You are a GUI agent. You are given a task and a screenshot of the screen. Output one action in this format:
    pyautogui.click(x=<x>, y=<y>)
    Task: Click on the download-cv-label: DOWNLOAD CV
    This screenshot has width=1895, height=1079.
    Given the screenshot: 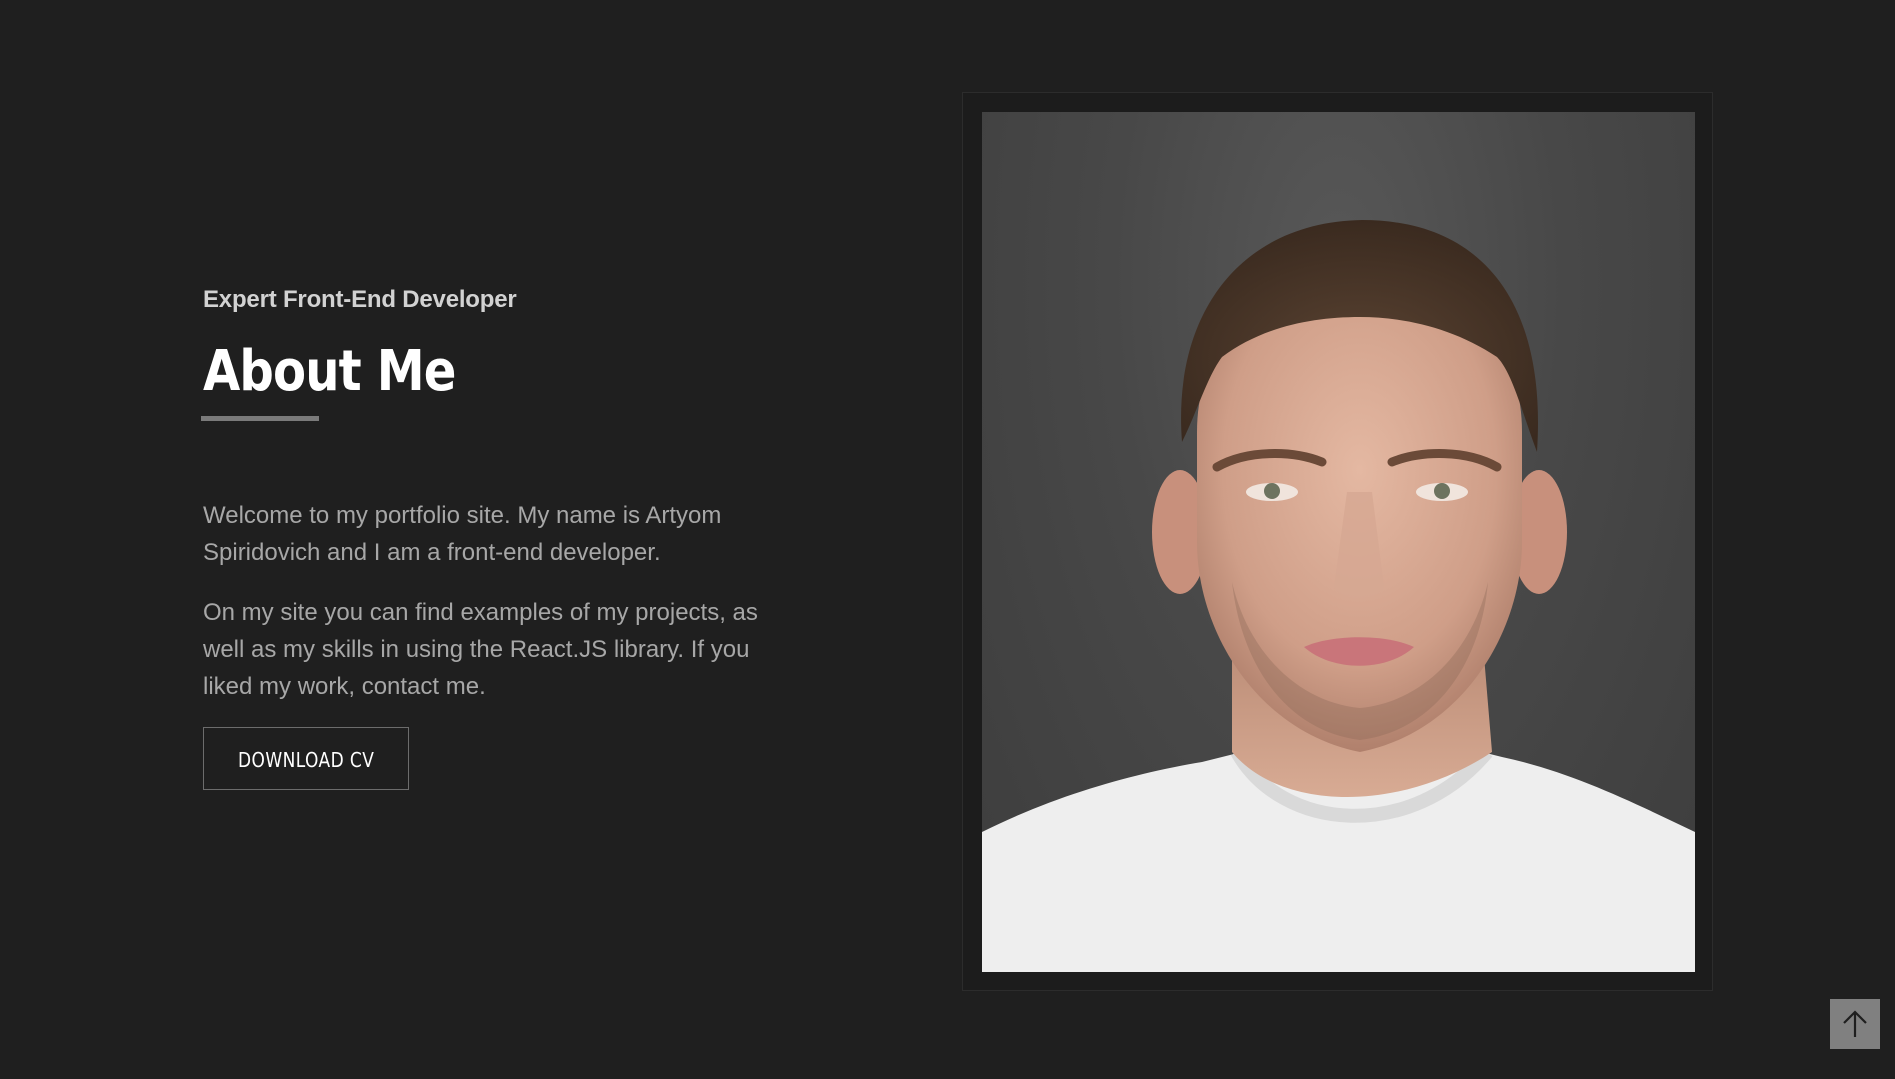 What is the action you would take?
    pyautogui.click(x=306, y=760)
    